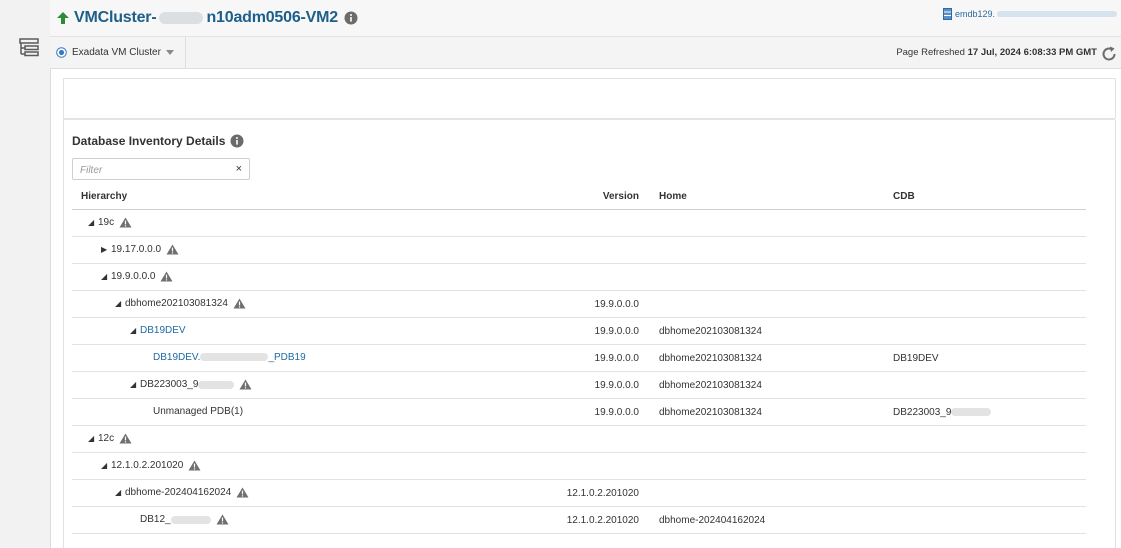  I want to click on row-label: Unmanaged PDB(1), so click(198, 411).